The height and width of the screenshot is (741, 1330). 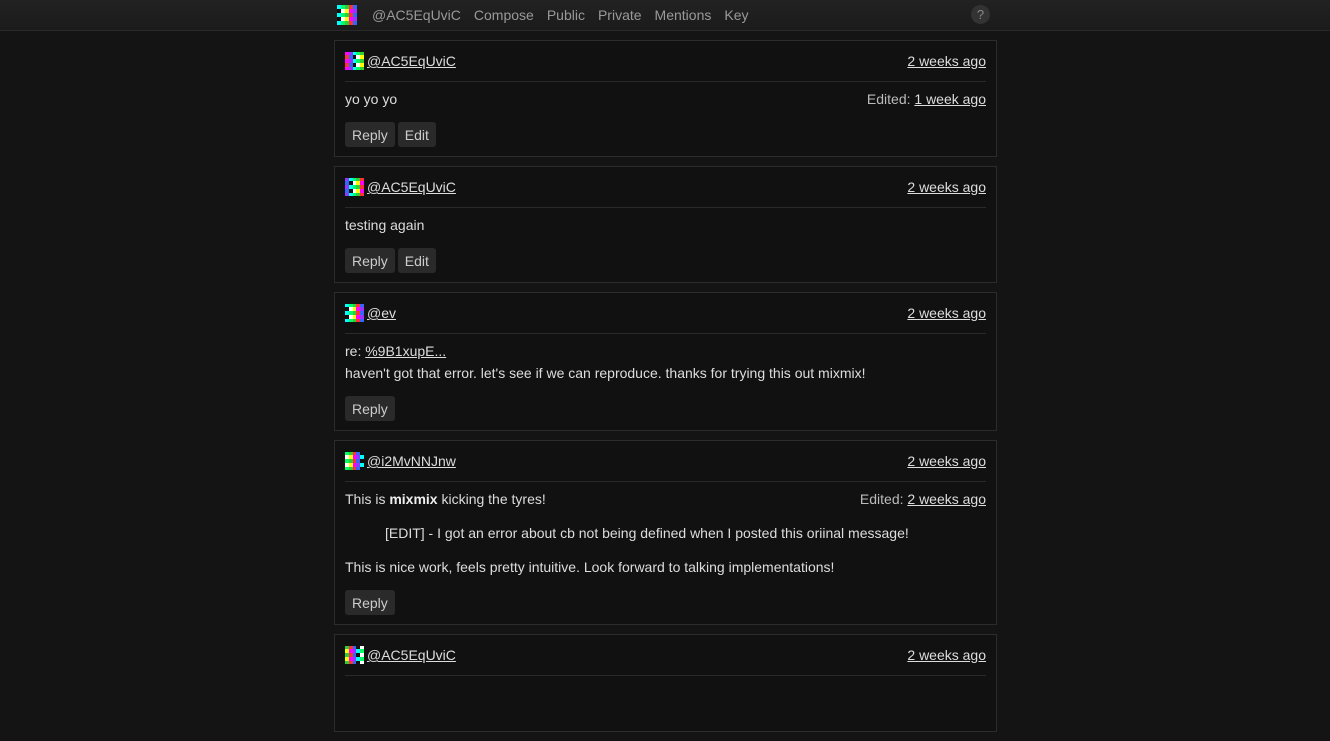 What do you see at coordinates (416, 15) in the screenshot?
I see `nav-profile-link: @AC5EqUviC` at bounding box center [416, 15].